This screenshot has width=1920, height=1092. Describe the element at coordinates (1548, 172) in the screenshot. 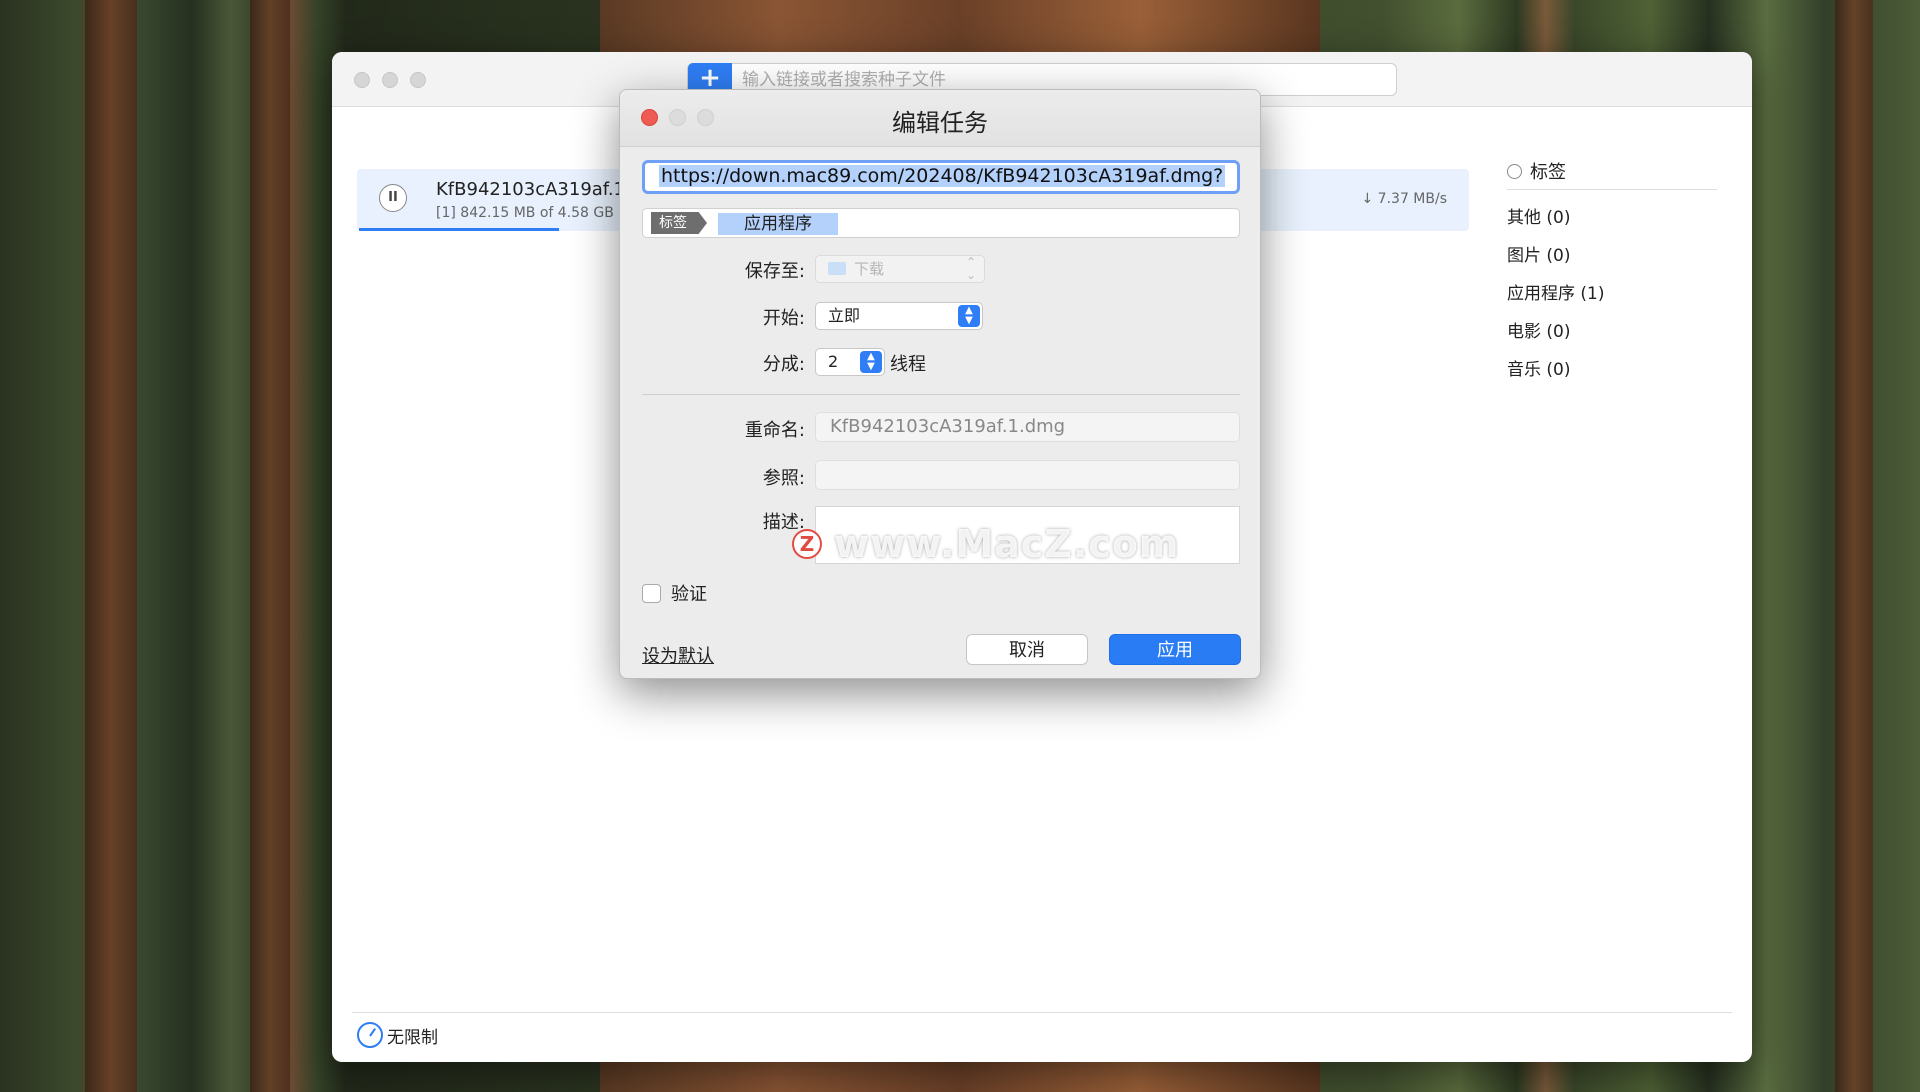

I see `tags-header-label: 标签` at that location.